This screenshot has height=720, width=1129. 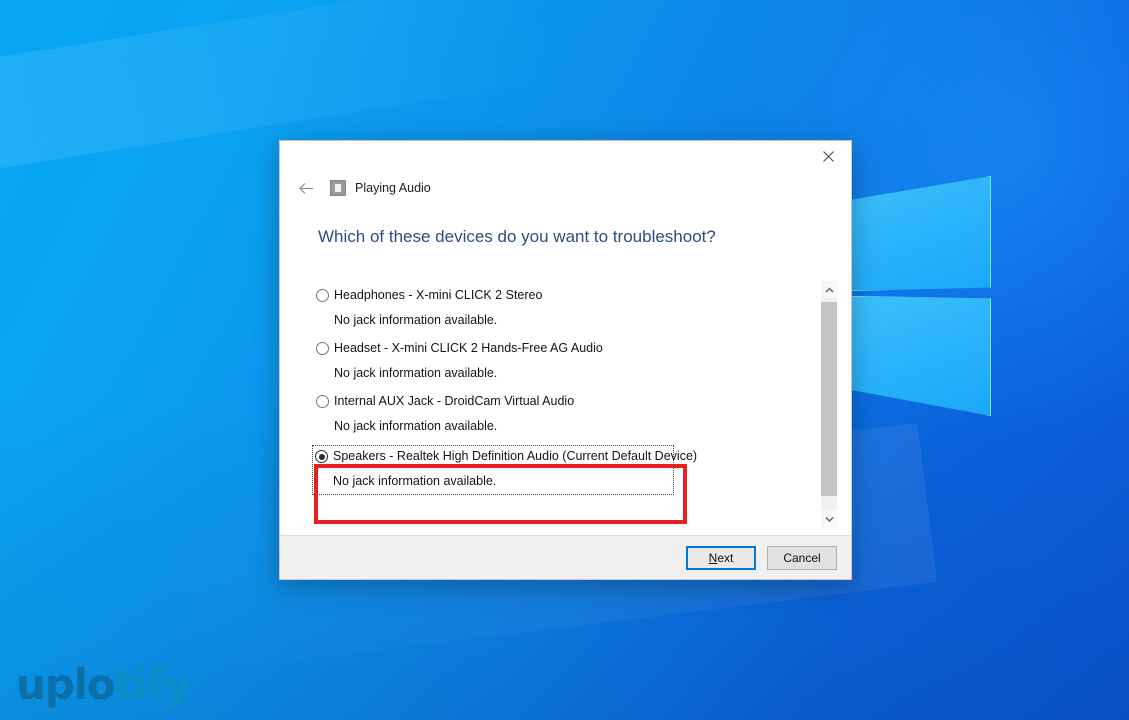 What do you see at coordinates (829, 518) in the screenshot?
I see `scroll-down-icon` at bounding box center [829, 518].